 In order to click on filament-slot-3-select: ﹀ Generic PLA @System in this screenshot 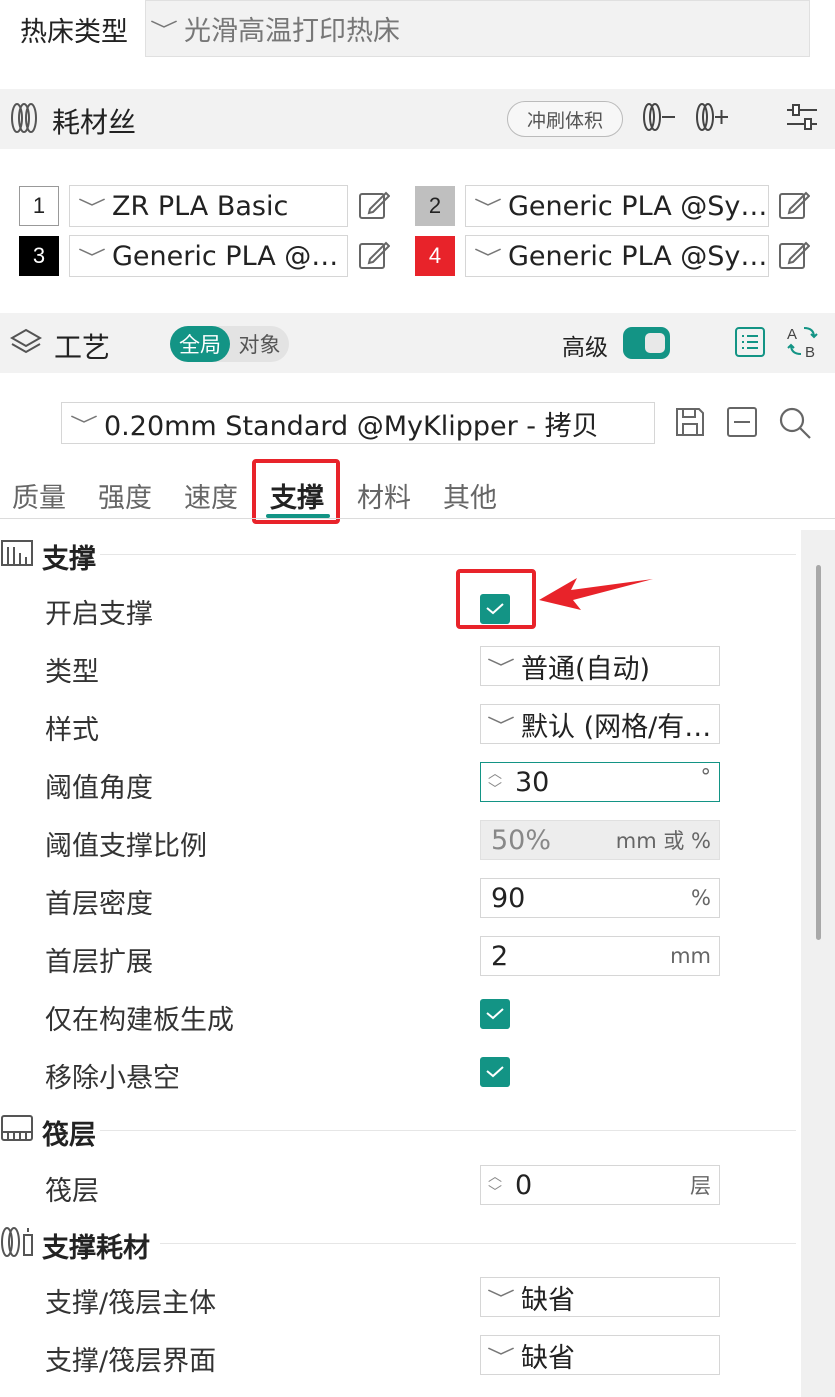, I will do `click(208, 256)`.